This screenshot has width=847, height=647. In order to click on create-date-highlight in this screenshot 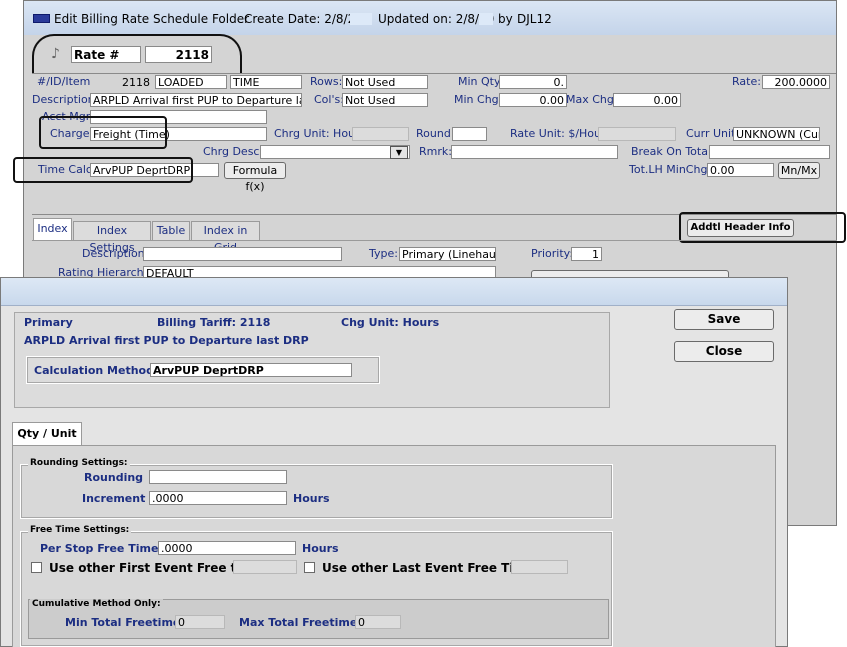, I will do `click(361, 19)`.